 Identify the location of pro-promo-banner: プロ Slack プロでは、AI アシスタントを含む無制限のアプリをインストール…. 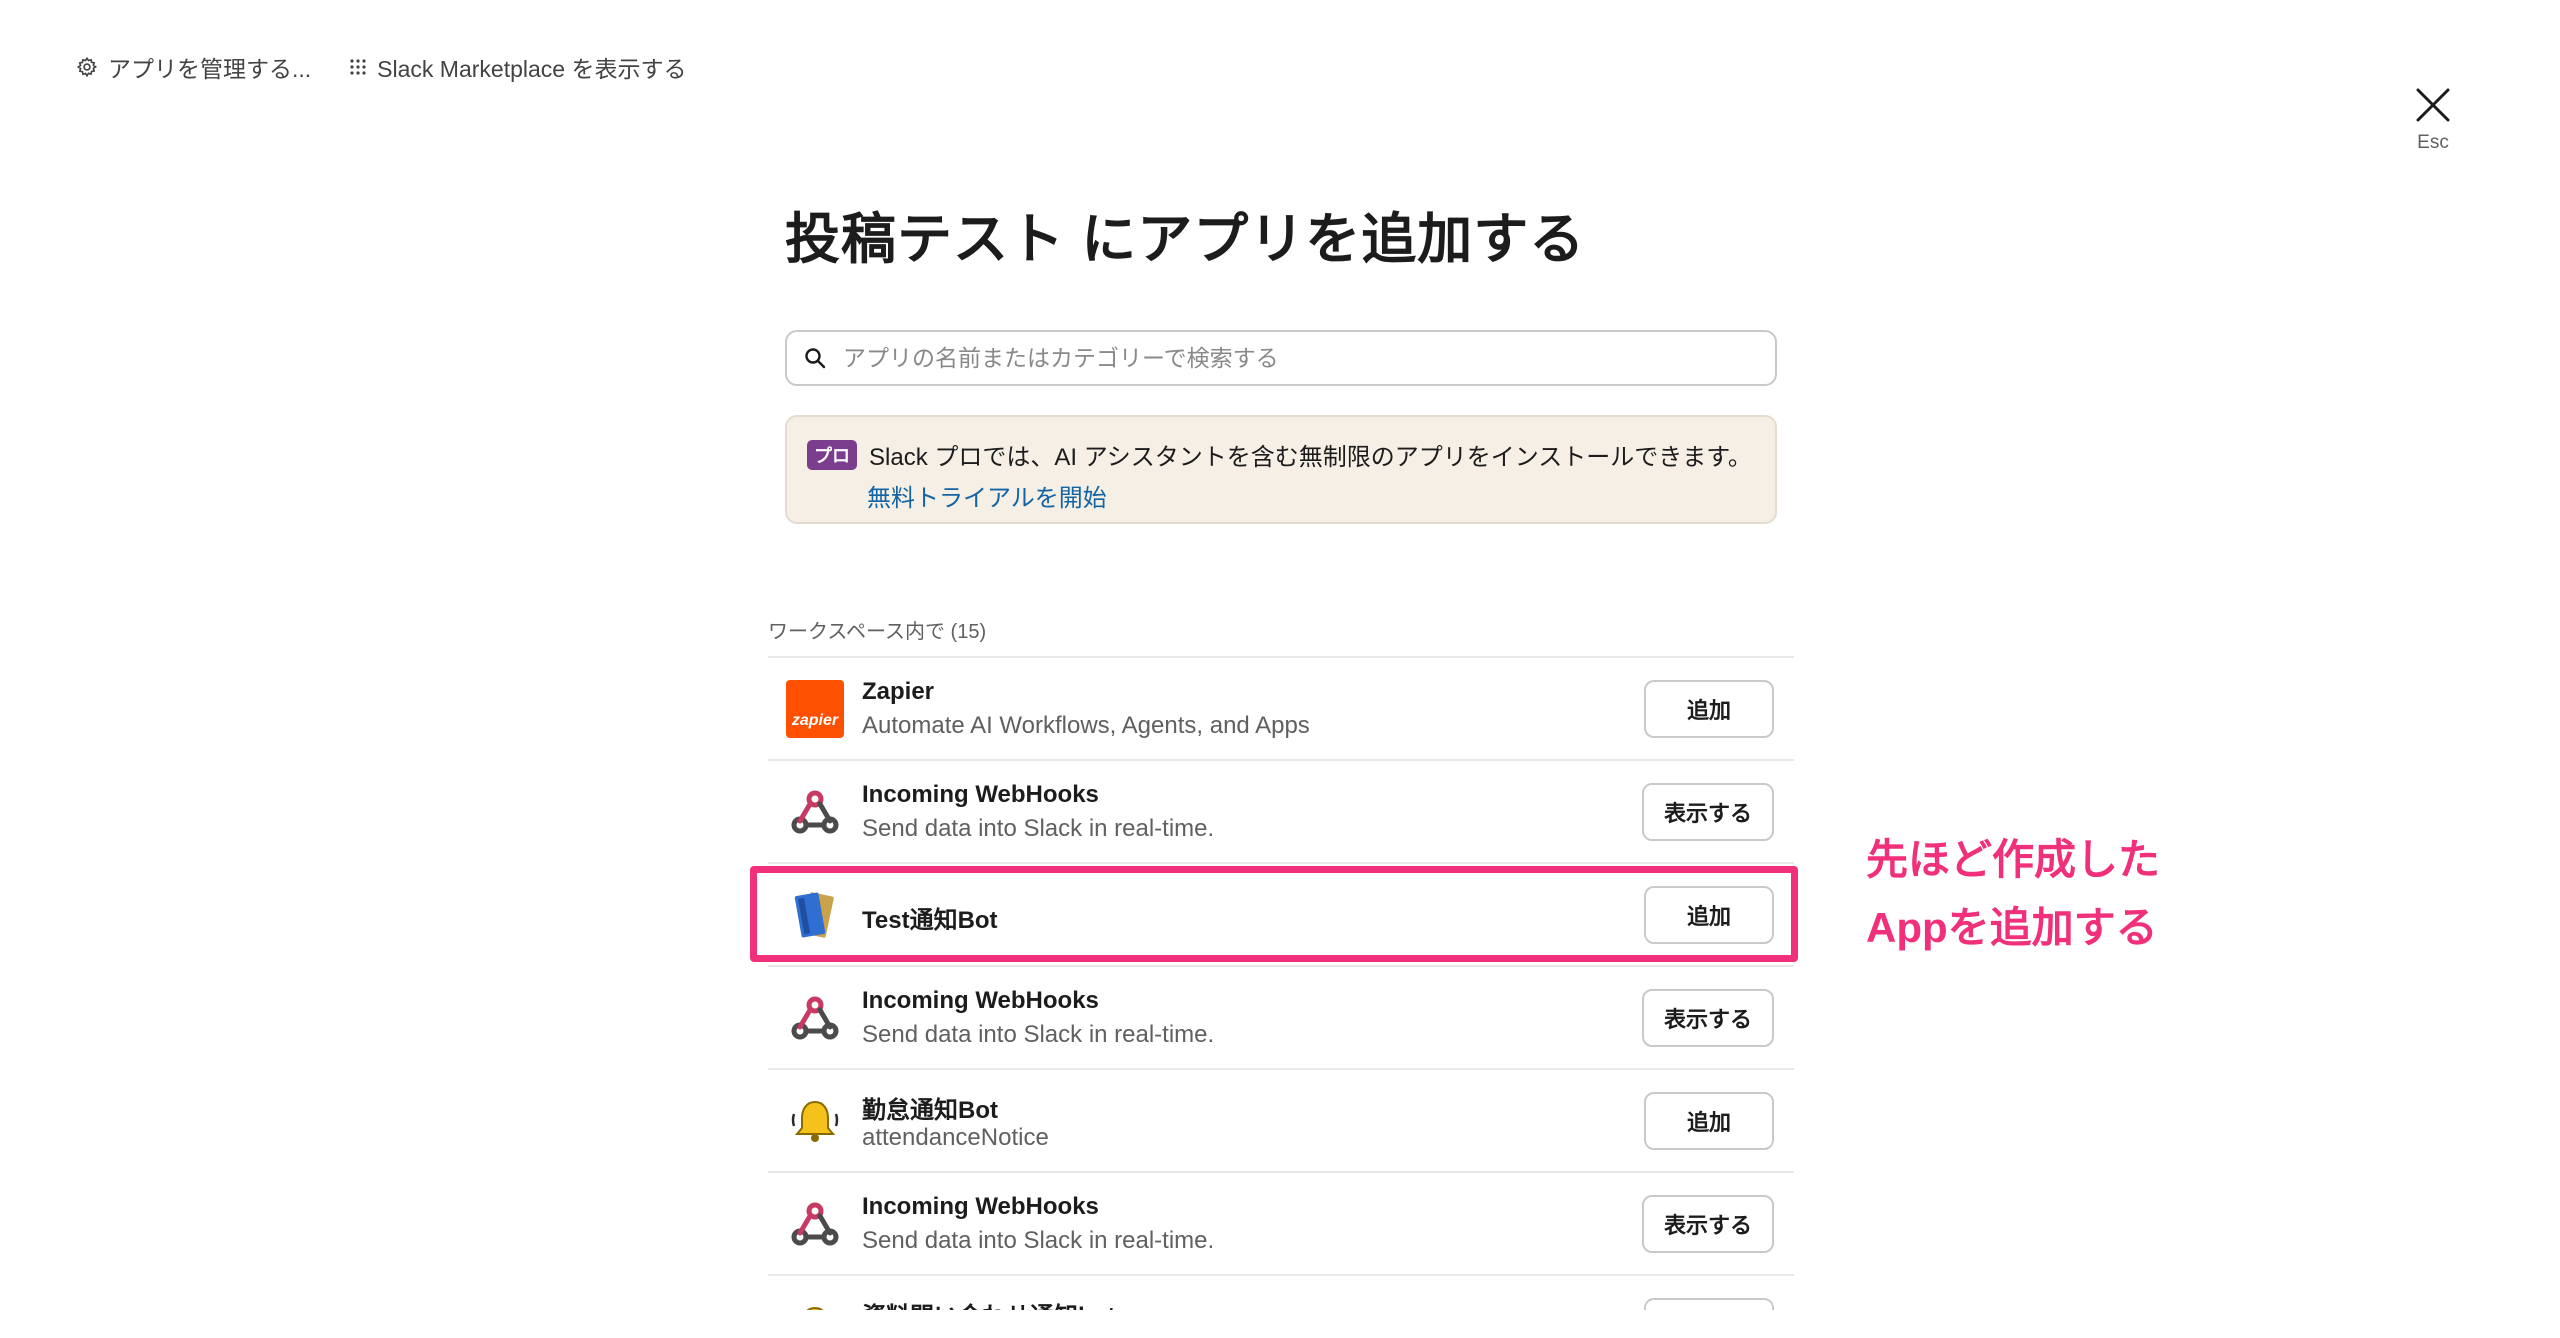
(1281, 469).